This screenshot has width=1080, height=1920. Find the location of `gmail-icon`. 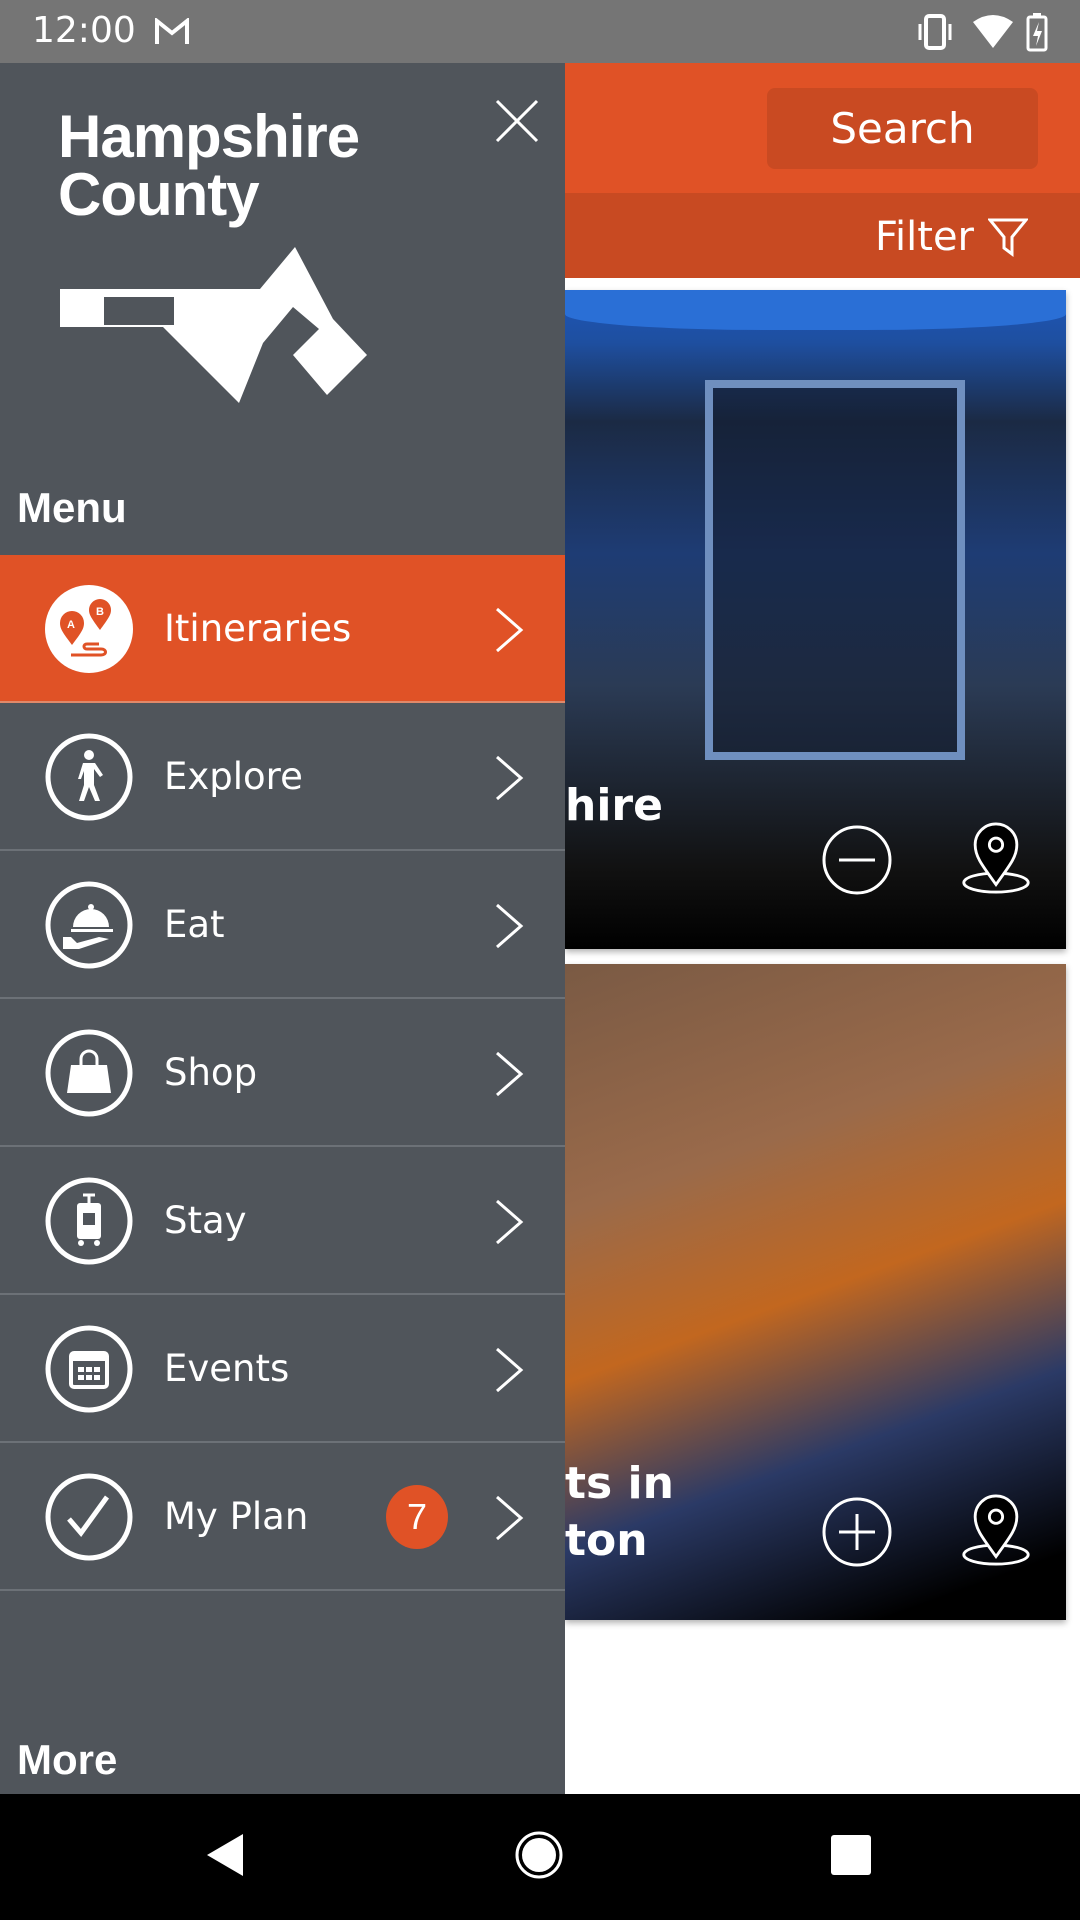

gmail-icon is located at coordinates (172, 31).